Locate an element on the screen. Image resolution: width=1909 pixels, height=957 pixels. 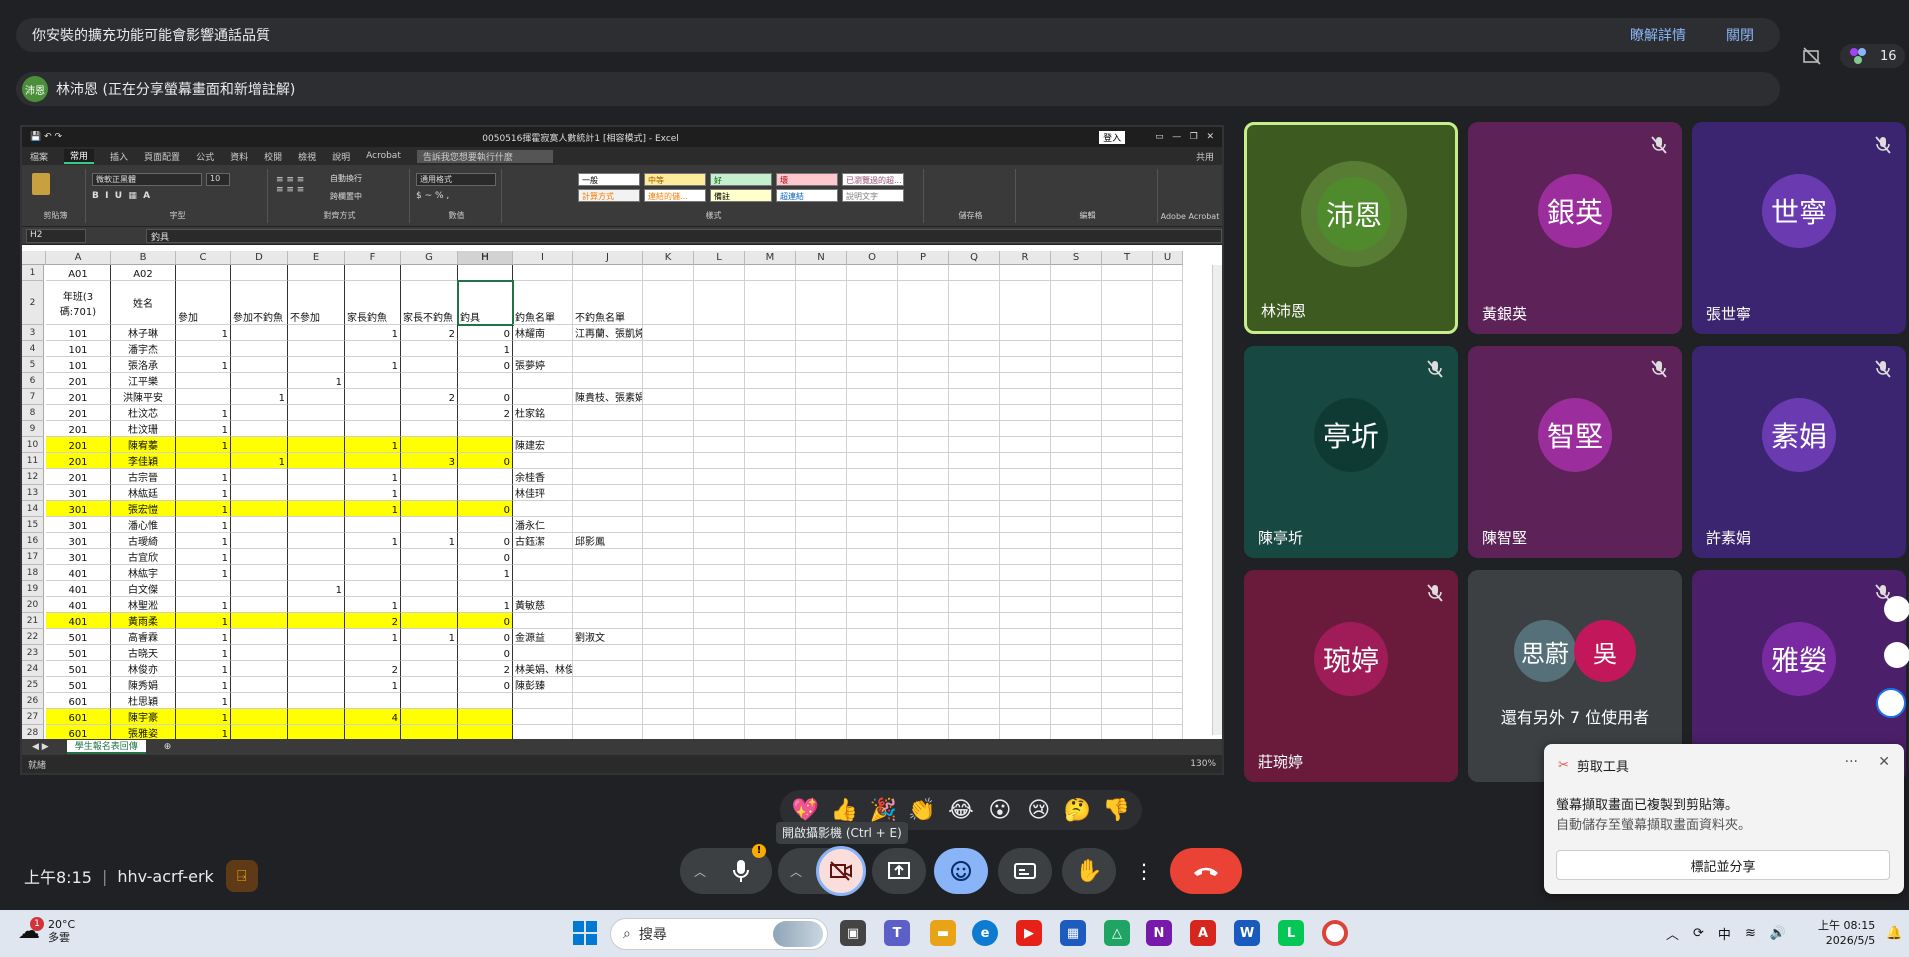
participant-tile: 沛恩 林沛恩 is located at coordinates (1351, 228).